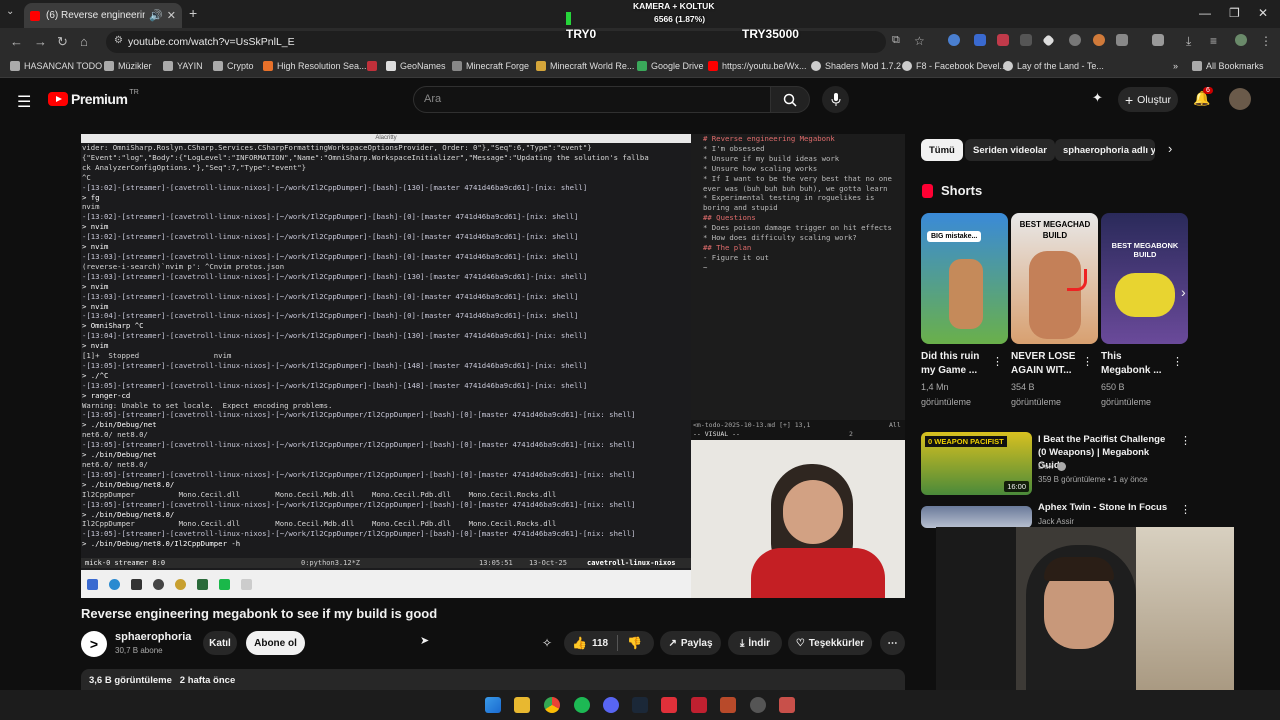 The height and width of the screenshot is (720, 1280). Describe the element at coordinates (1097, 98) in the screenshot. I see `gemini-icon: ✦` at that location.